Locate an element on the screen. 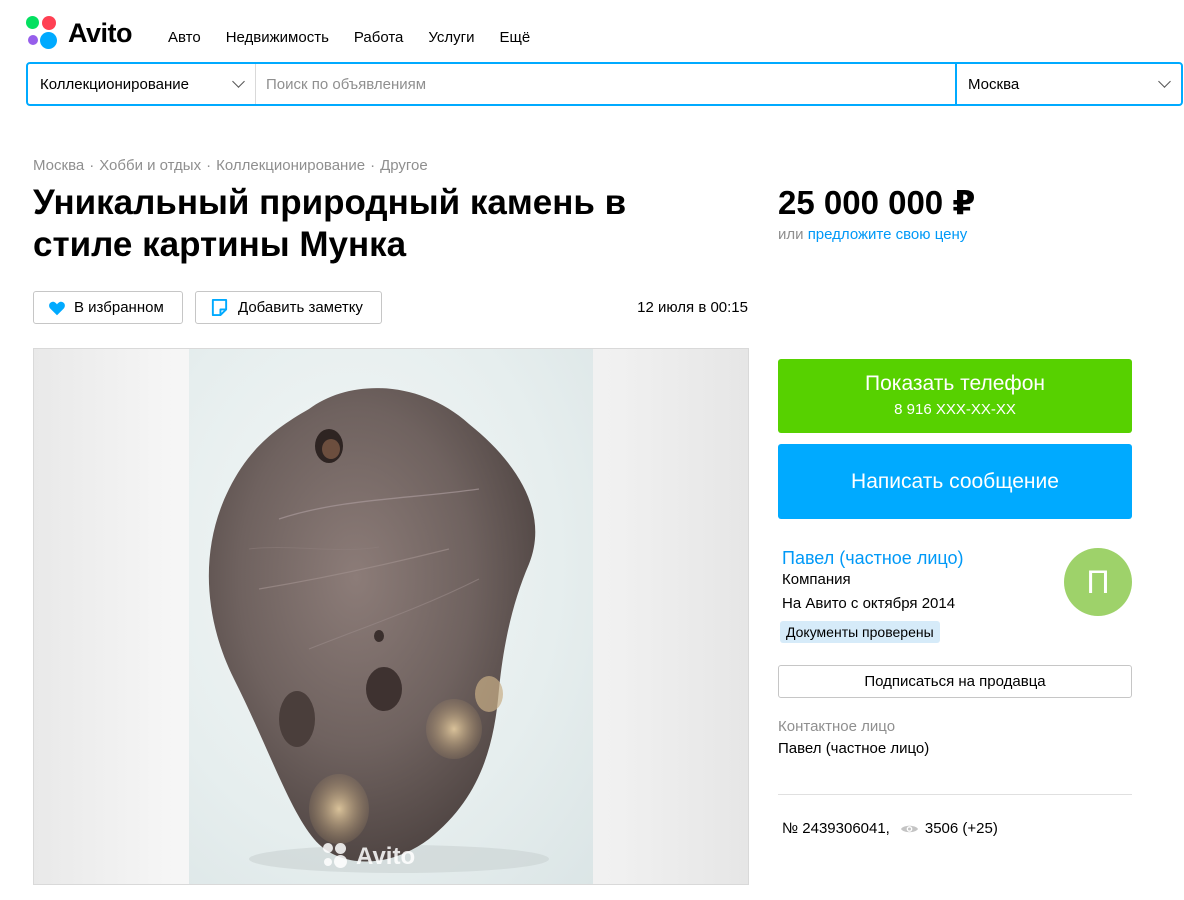 This screenshot has height=900, width=1184. divider is located at coordinates (955, 794).